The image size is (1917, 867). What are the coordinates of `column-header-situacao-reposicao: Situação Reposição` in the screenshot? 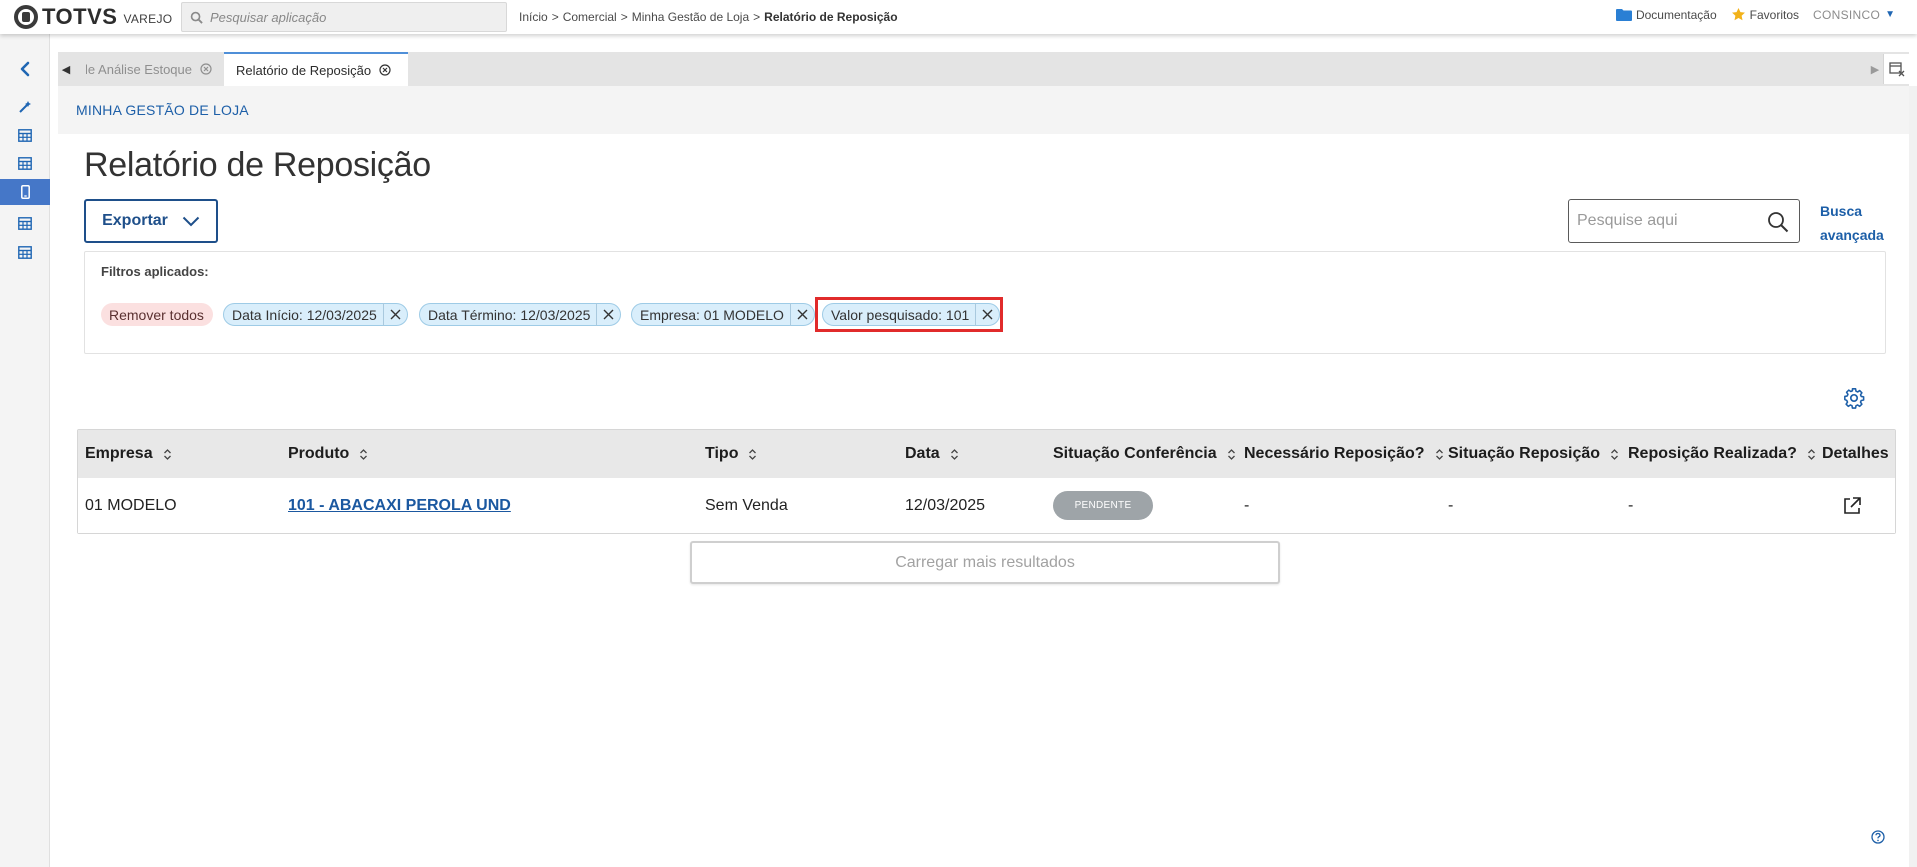 It's located at (1533, 454).